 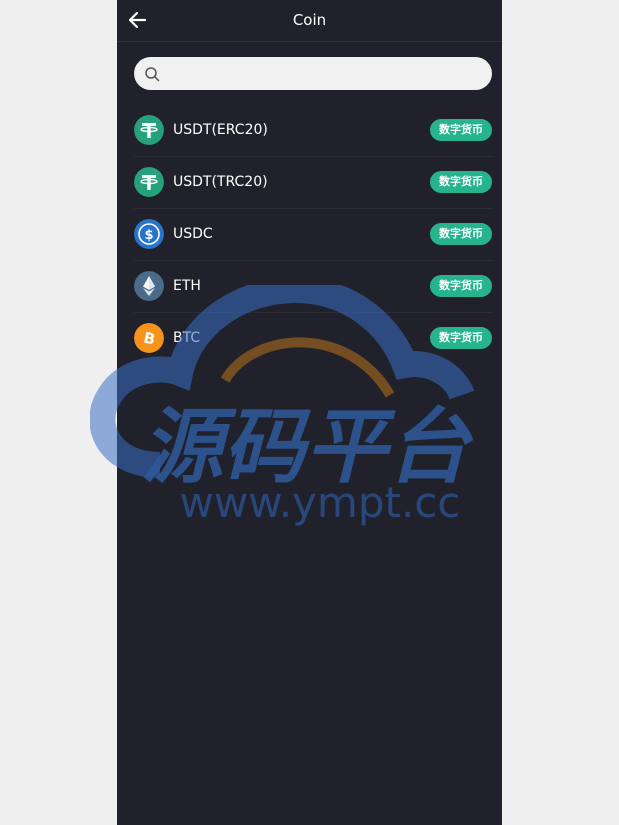 What do you see at coordinates (325, 74) in the screenshot?
I see `search-input` at bounding box center [325, 74].